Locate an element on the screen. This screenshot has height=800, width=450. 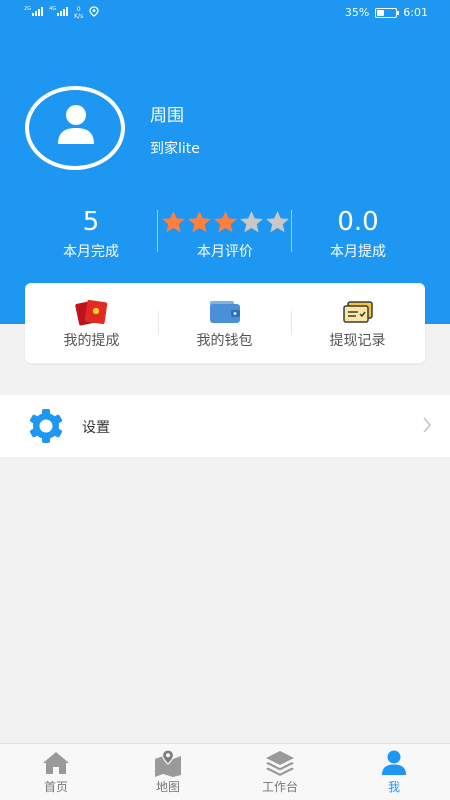
nav-workbench: 工作台 is located at coordinates (280, 772).